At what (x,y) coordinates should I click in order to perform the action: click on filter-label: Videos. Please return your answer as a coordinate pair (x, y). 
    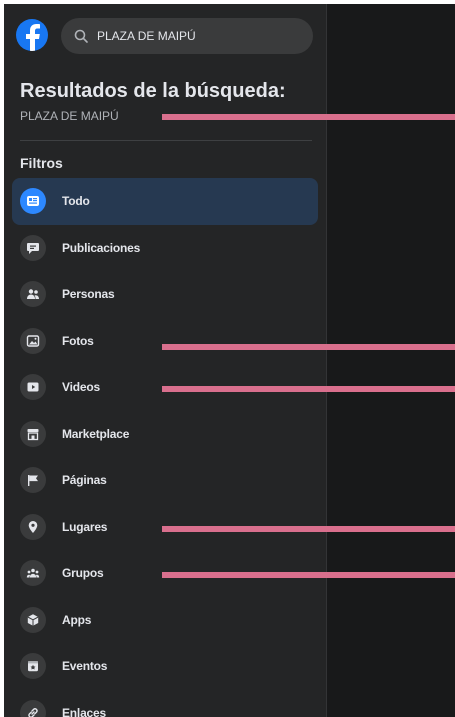
    Looking at the image, I should click on (81, 387).